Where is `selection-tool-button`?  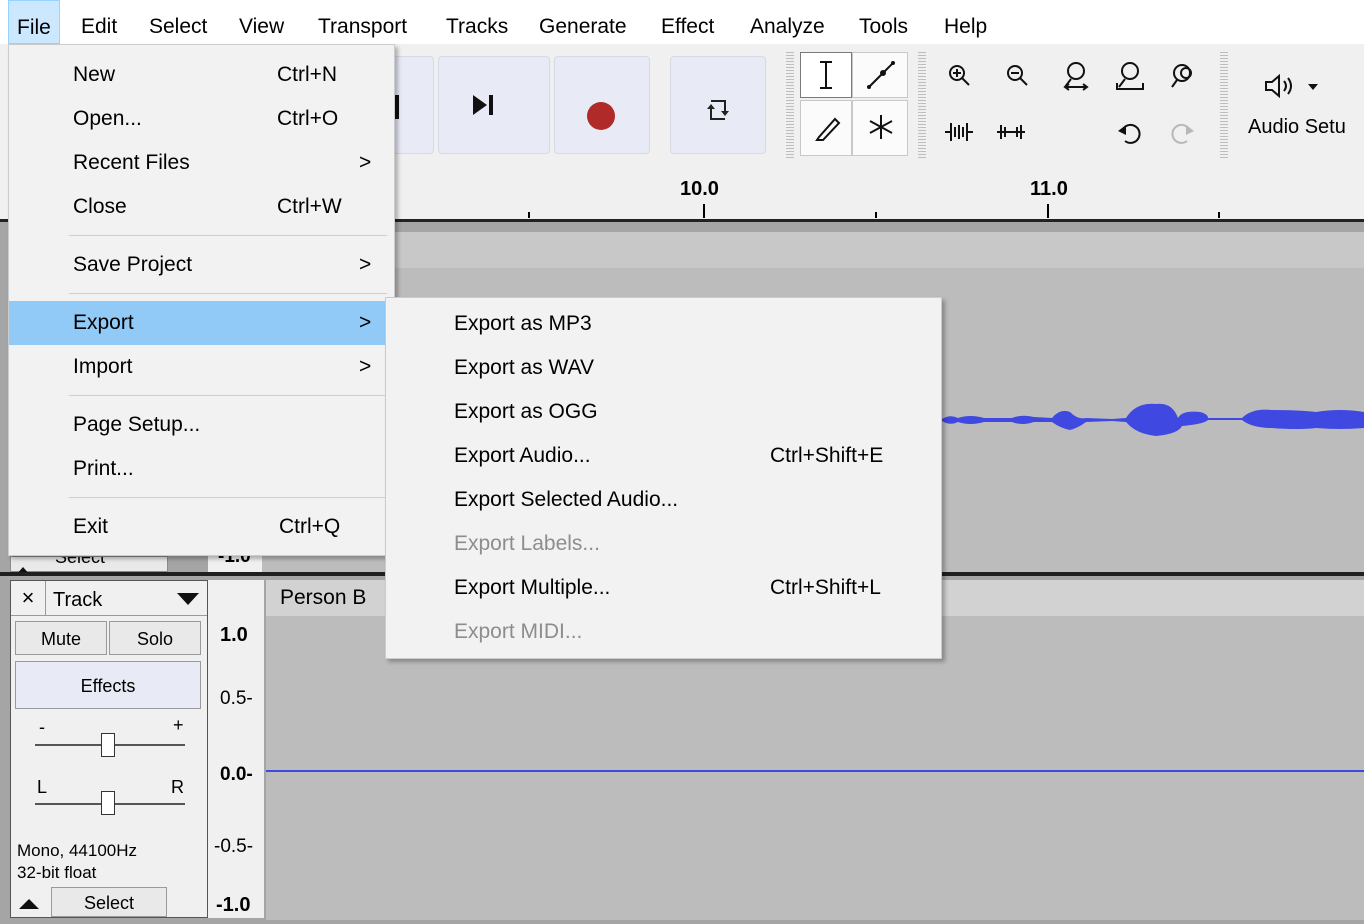
selection-tool-button is located at coordinates (826, 75).